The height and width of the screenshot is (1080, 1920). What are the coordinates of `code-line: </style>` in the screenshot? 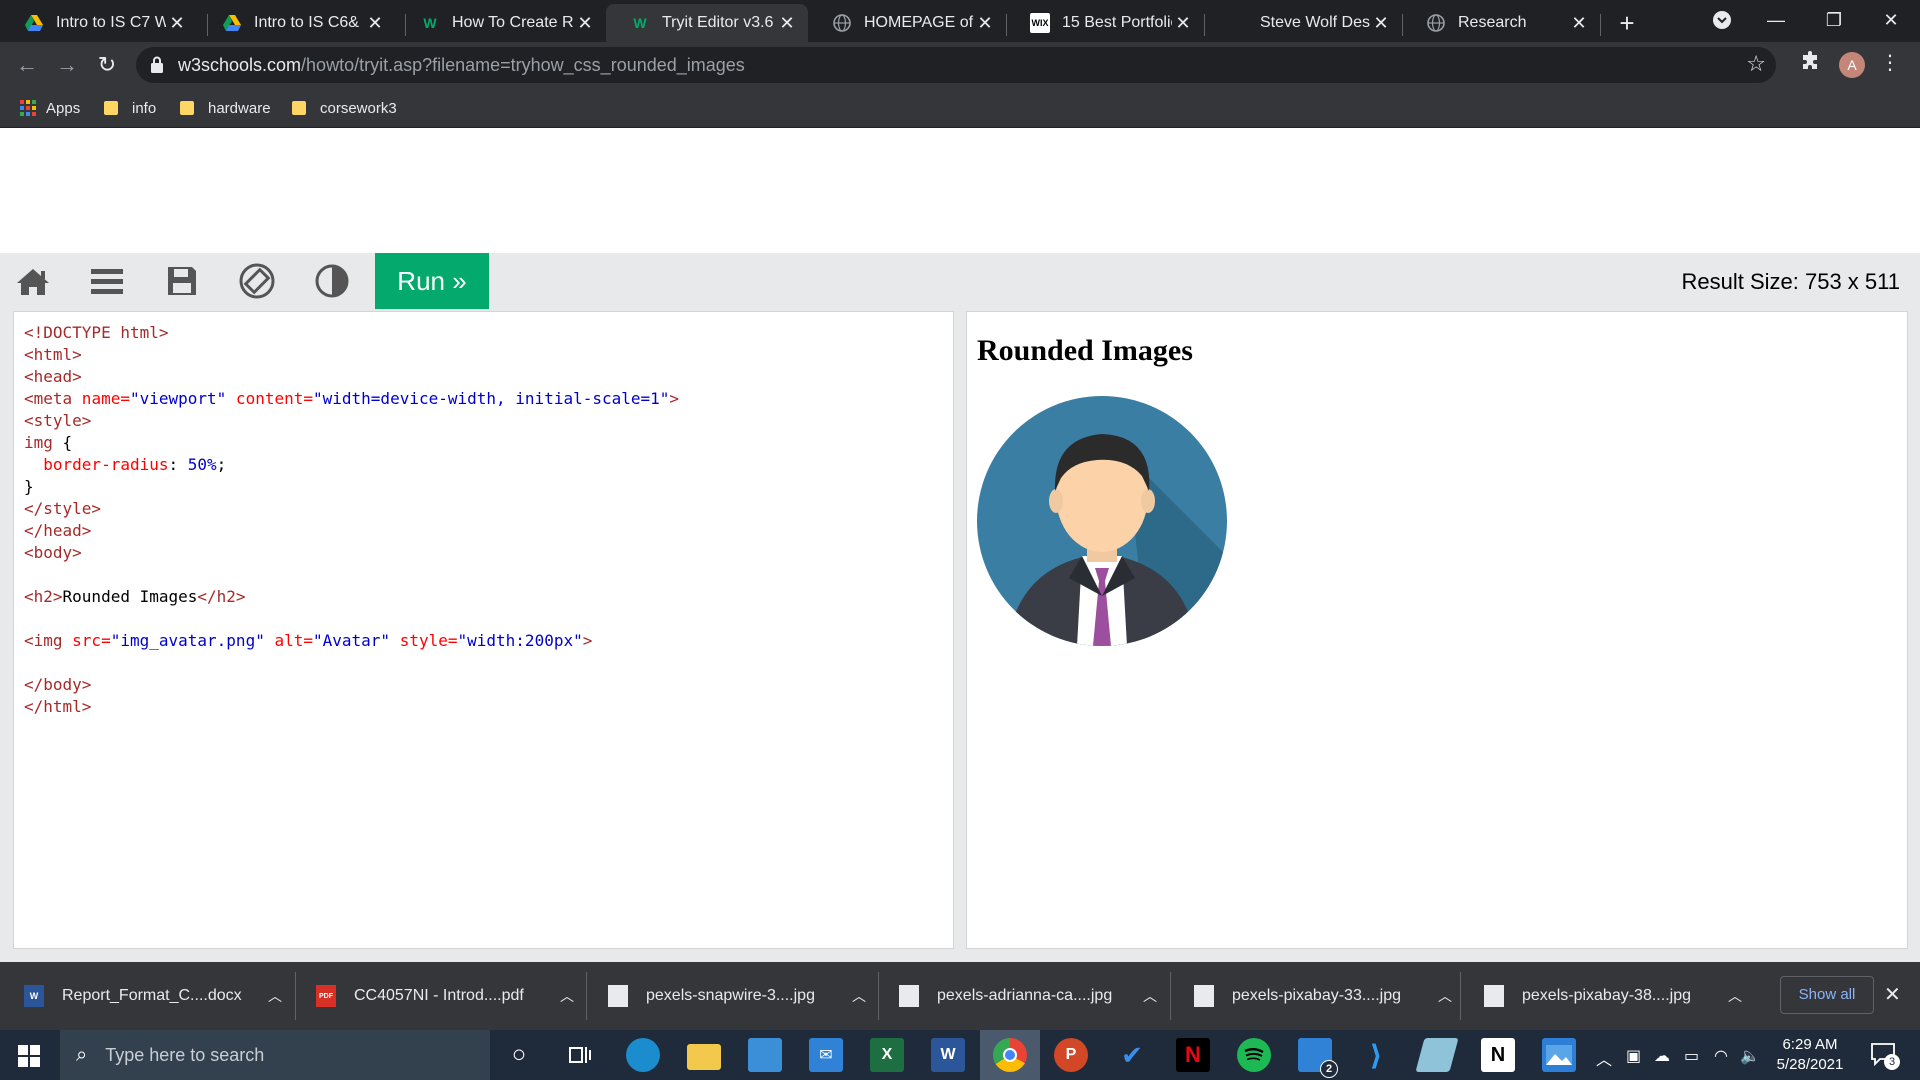 It's located at (63, 508).